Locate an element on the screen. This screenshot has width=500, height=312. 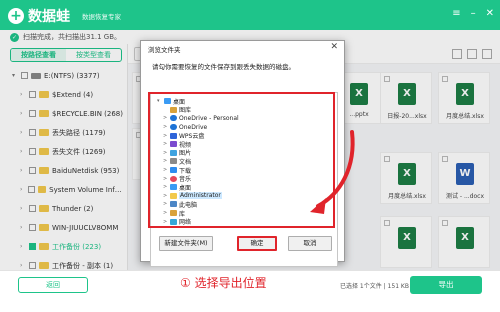
minimize-icon: – is located at coordinates (473, 13).